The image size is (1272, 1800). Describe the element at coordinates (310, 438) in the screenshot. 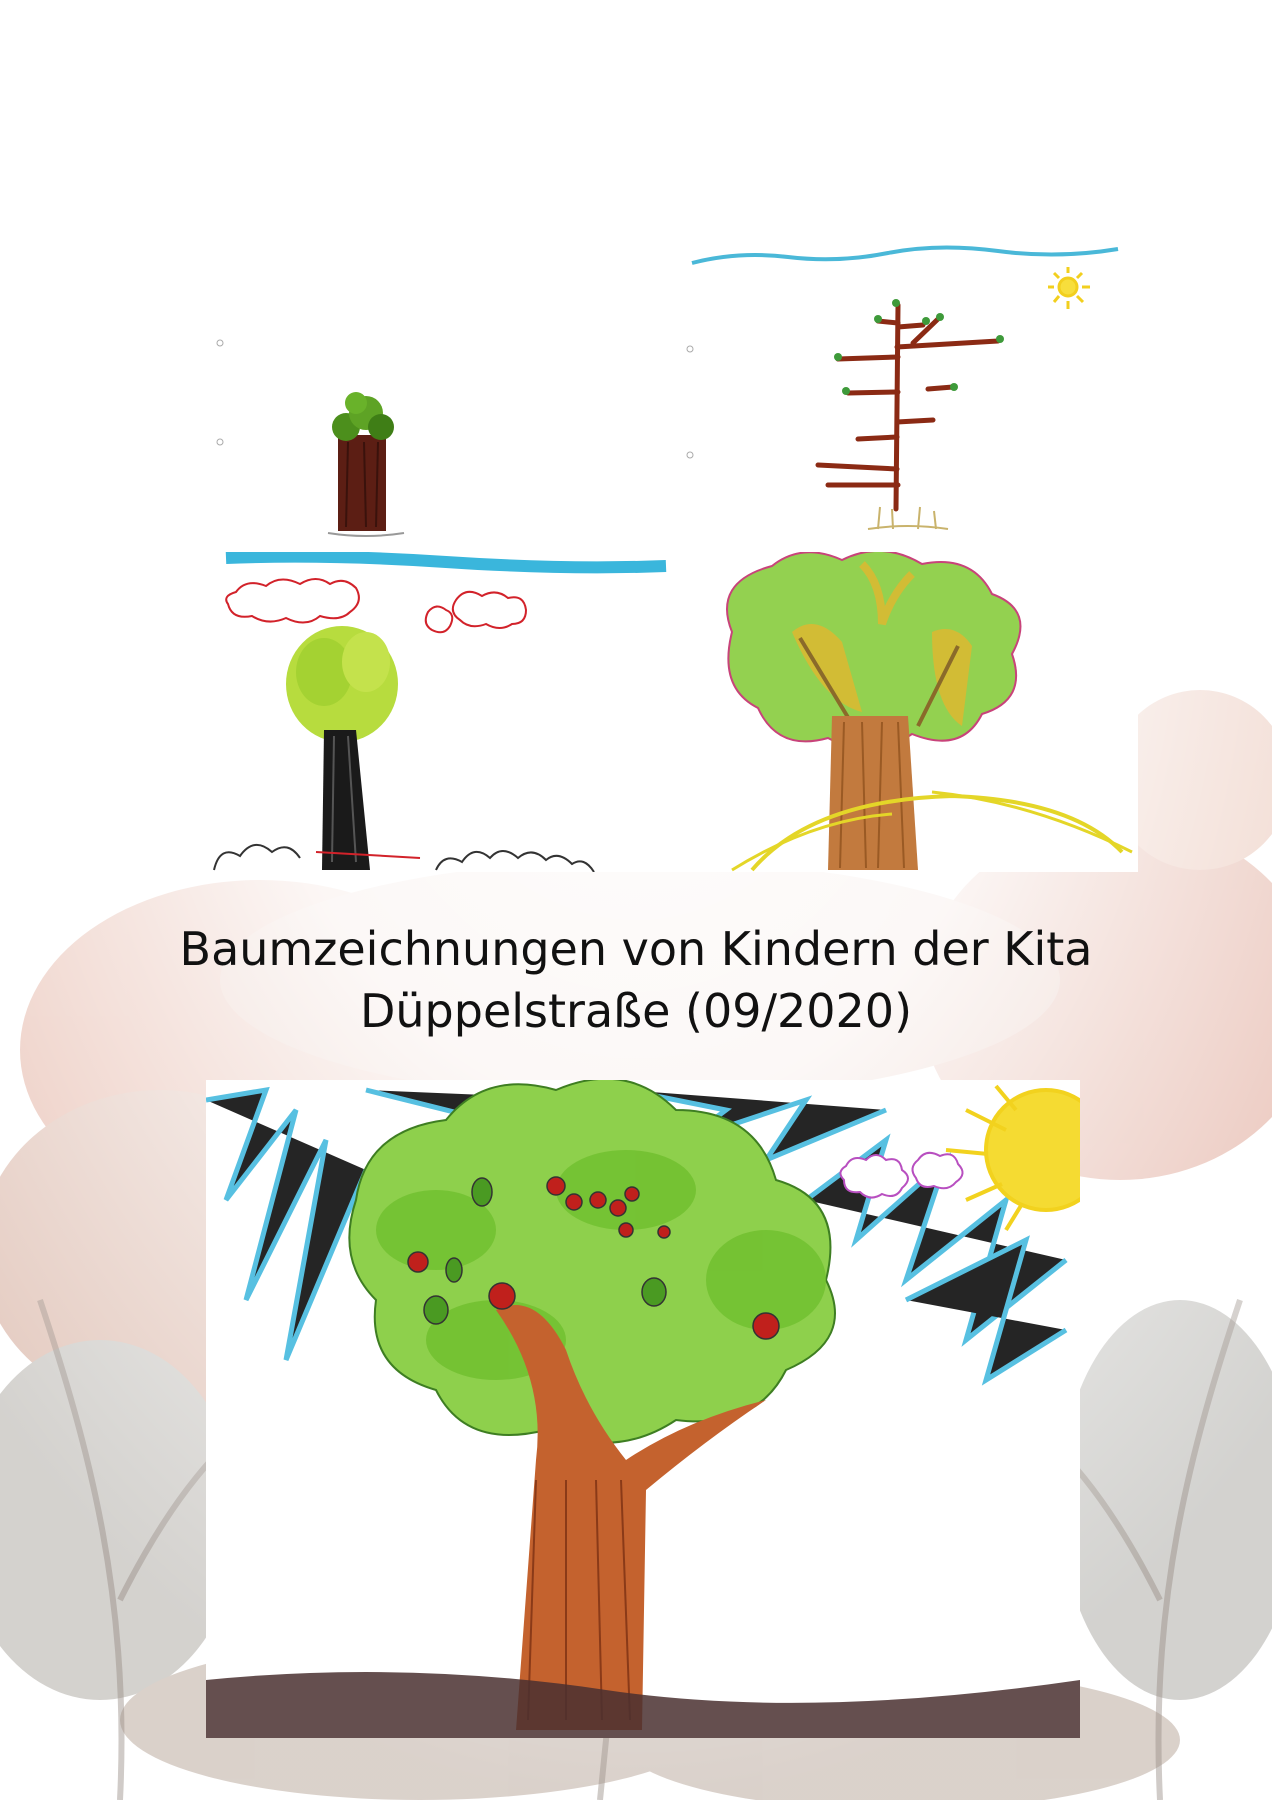

I see `small-tree-illustration` at that location.